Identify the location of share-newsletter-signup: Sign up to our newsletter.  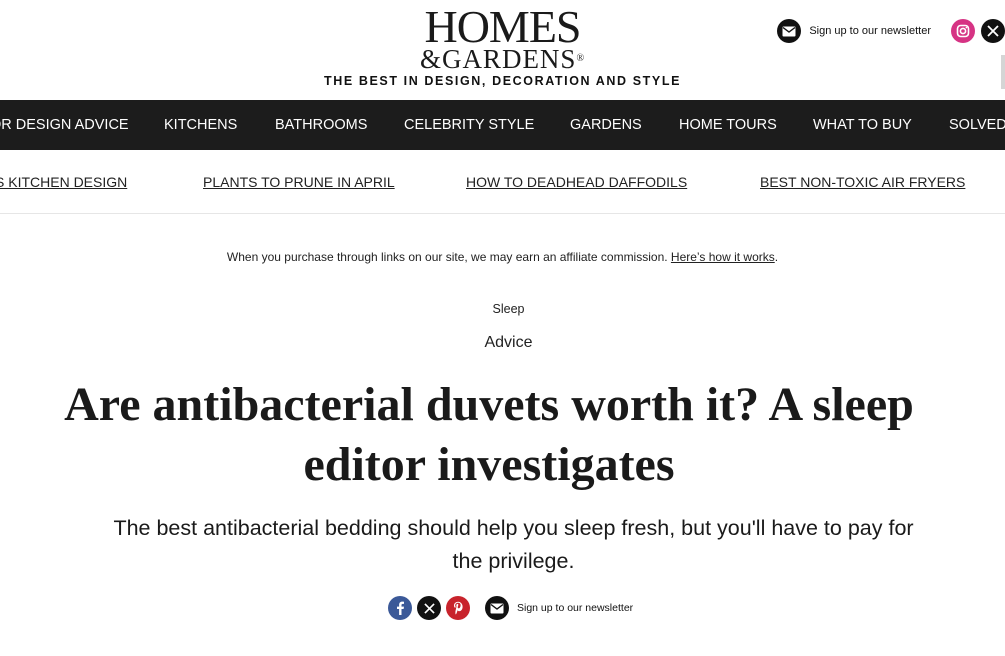
(559, 608).